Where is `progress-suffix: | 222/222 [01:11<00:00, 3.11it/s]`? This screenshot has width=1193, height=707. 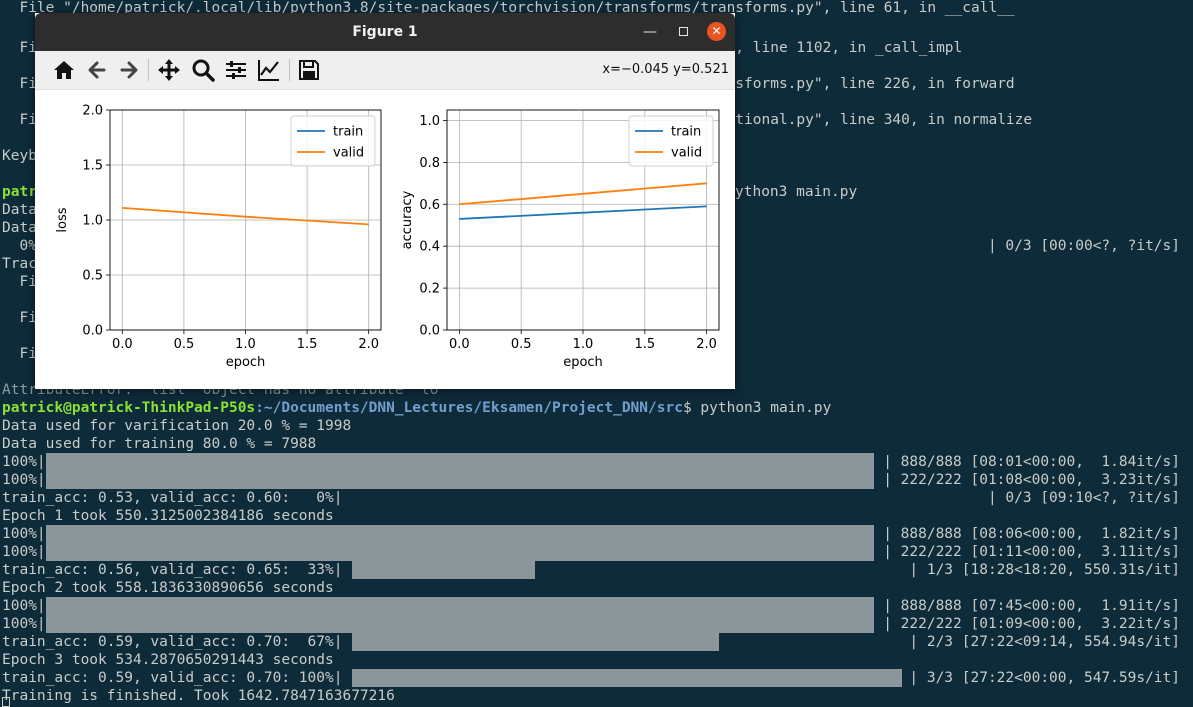
progress-suffix: | 222/222 [01:11<00:00, 3.11it/s] is located at coordinates (1031, 552).